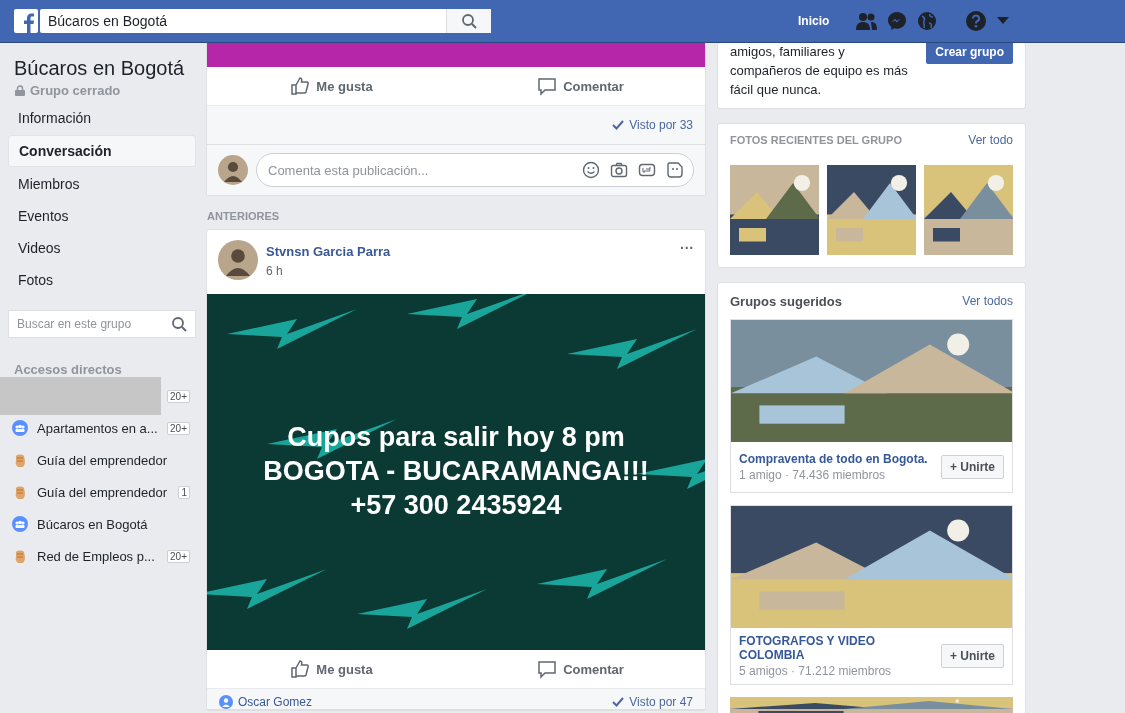 The image size is (1125, 713). I want to click on count-badge: 1, so click(184, 492).